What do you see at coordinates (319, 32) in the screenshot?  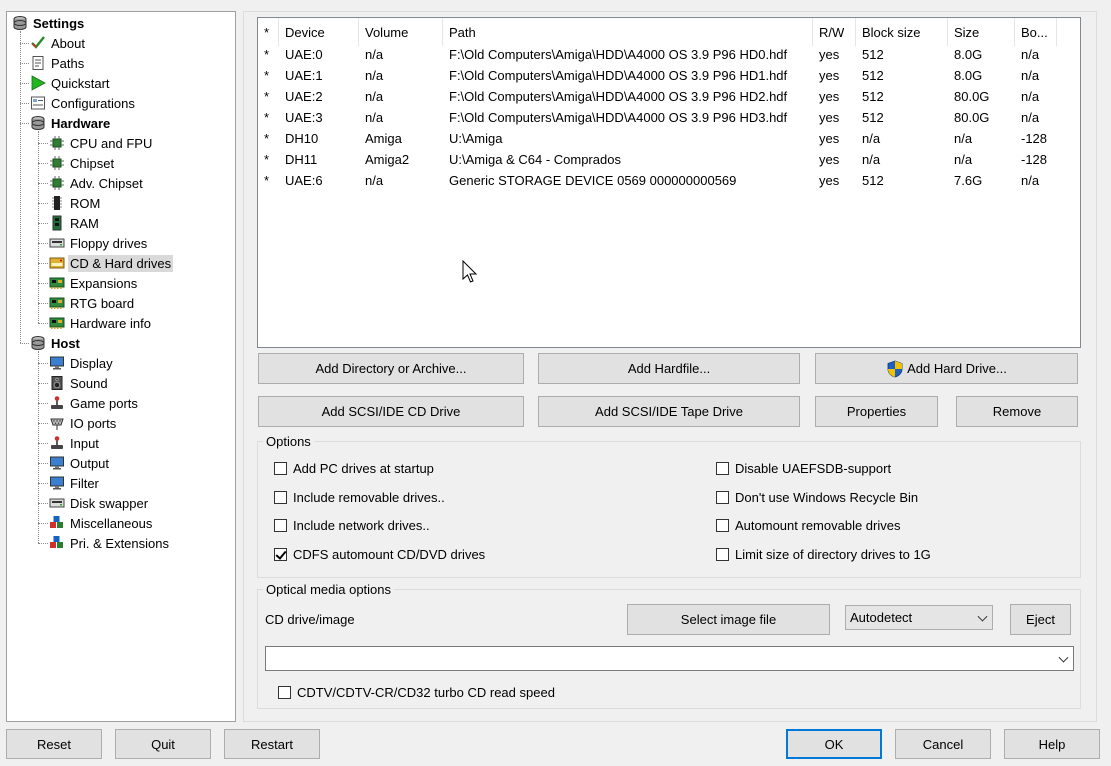 I see `column-header: Device` at bounding box center [319, 32].